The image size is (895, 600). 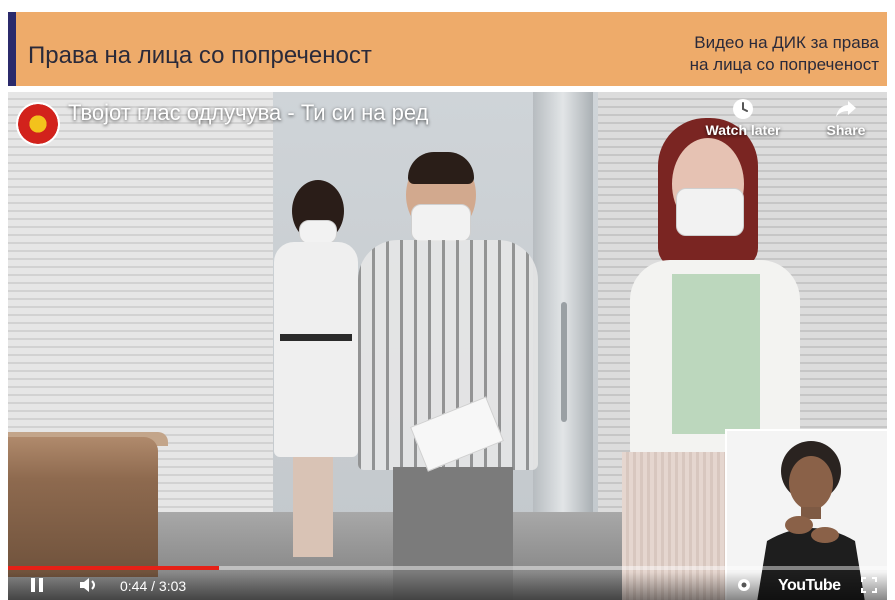 I want to click on channel-logo, so click(x=38, y=124).